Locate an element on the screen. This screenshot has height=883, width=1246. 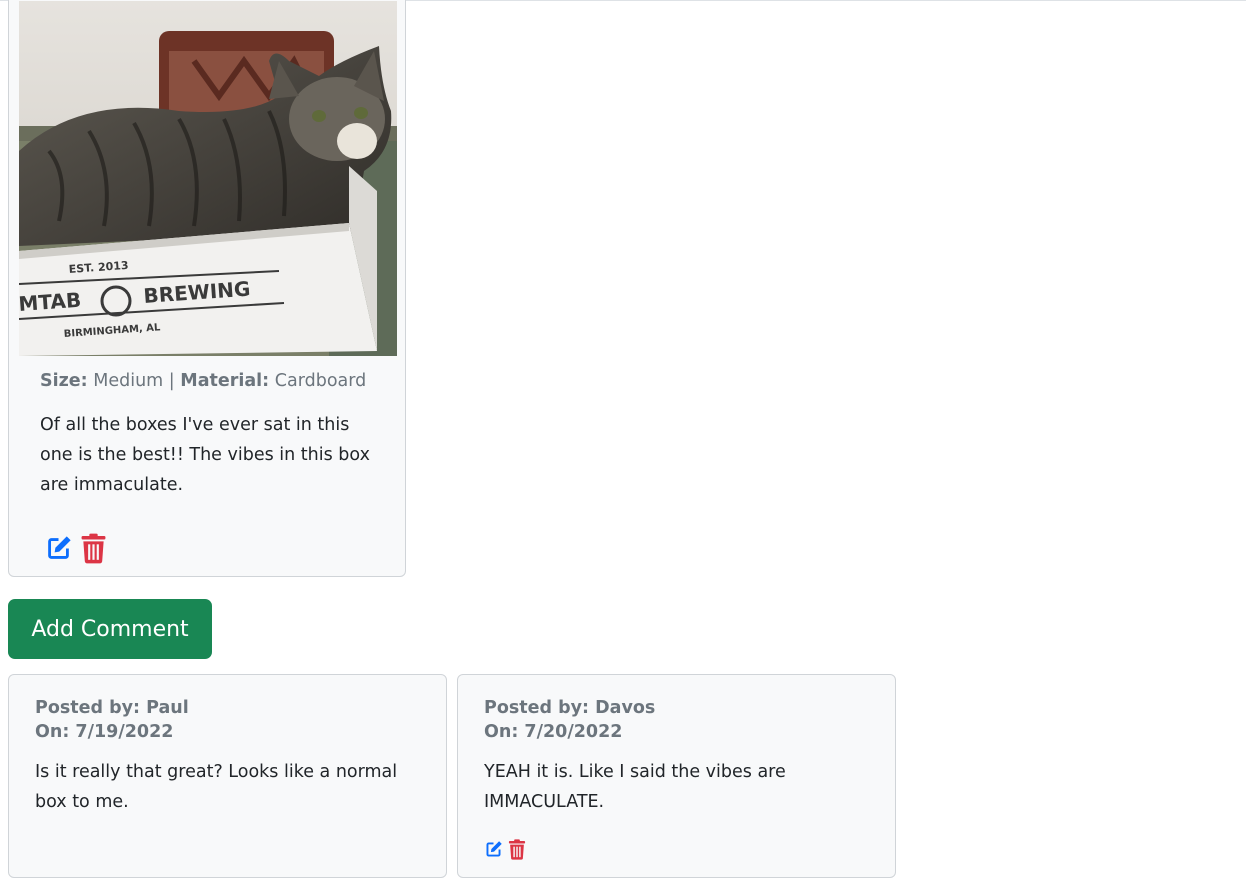
comment-actions is located at coordinates (504, 849).